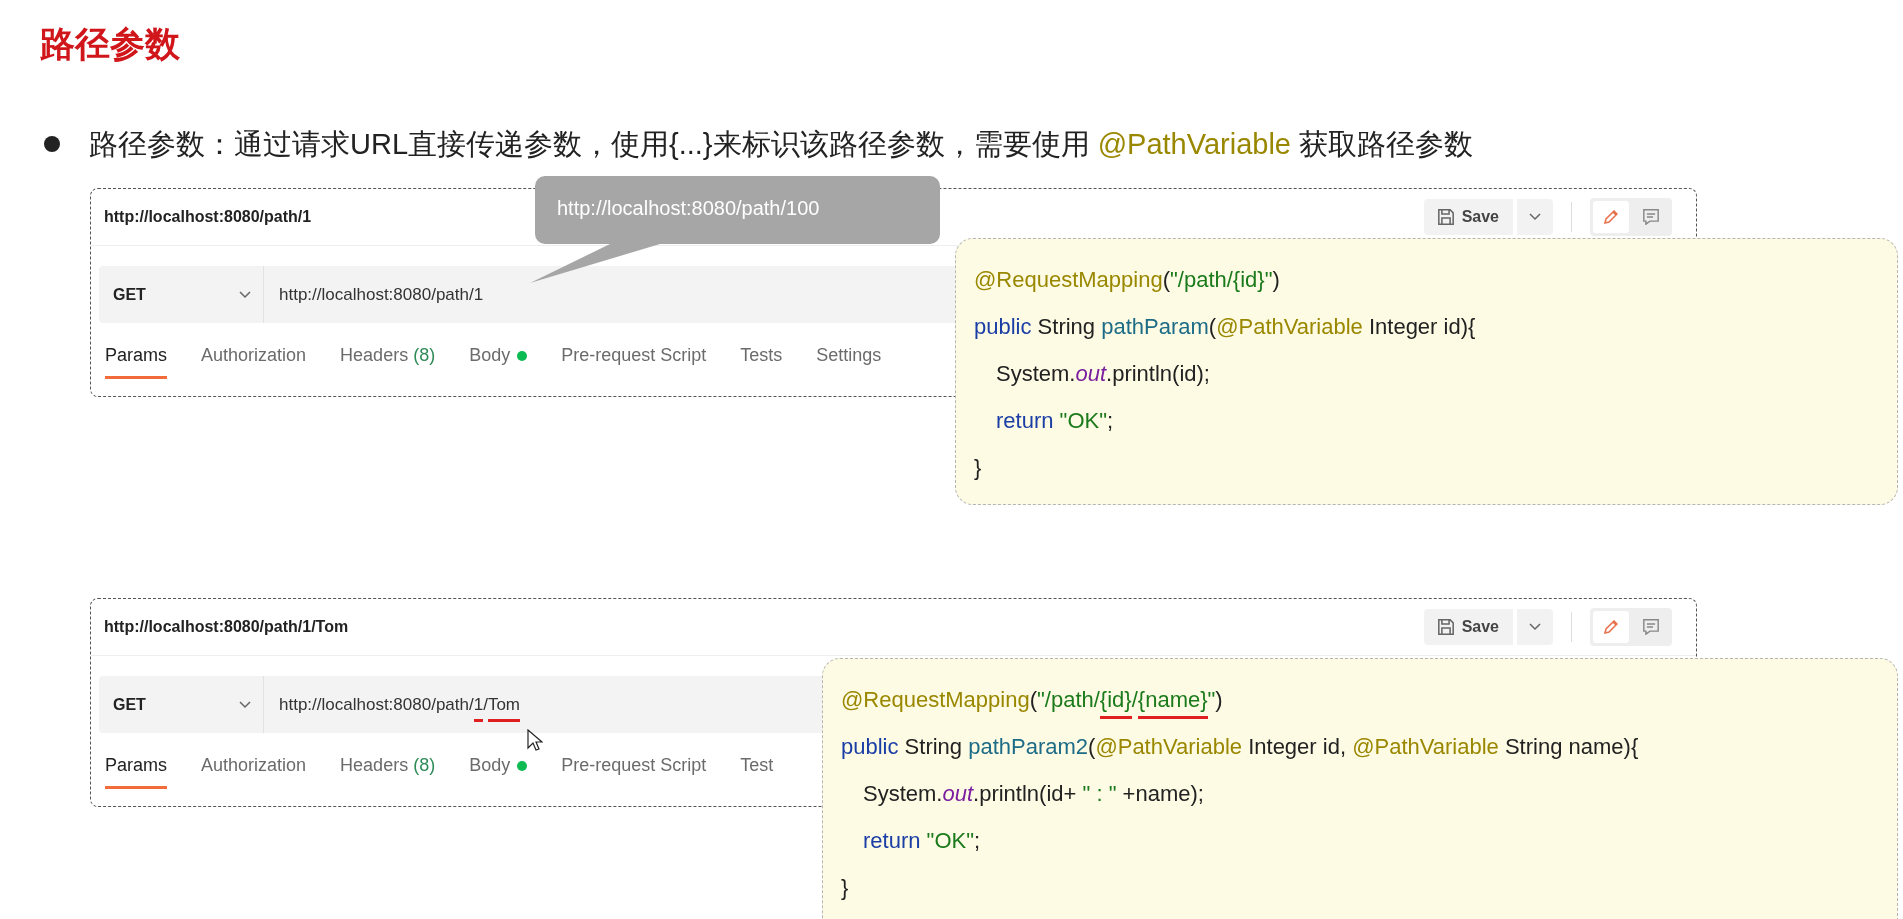 The height and width of the screenshot is (919, 1903). I want to click on slide-title: 路径参数, so click(109, 44).